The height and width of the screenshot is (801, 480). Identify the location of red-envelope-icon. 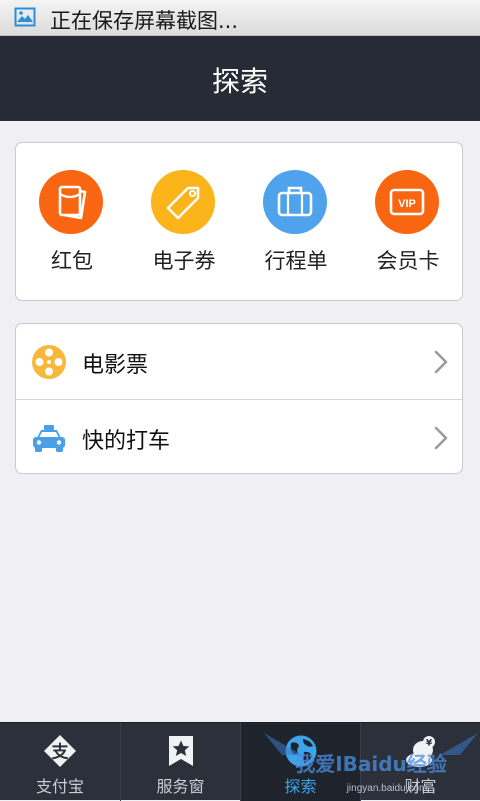
(71, 202).